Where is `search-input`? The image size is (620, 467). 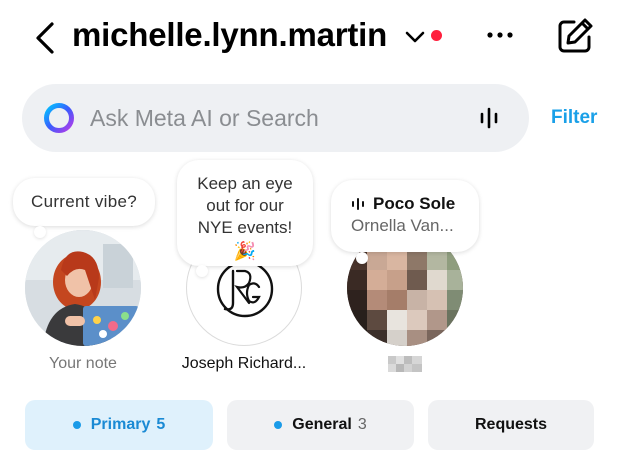
search-input is located at coordinates (275, 118).